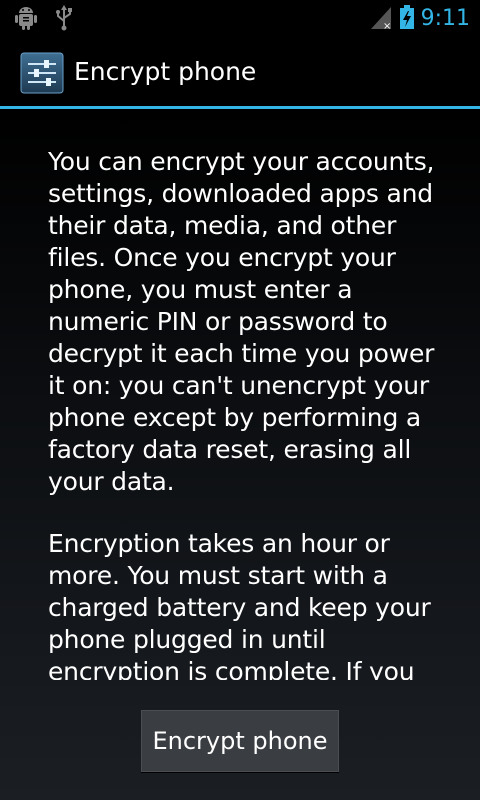  What do you see at coordinates (240, 19) in the screenshot?
I see `status-bar: × 9:11` at bounding box center [240, 19].